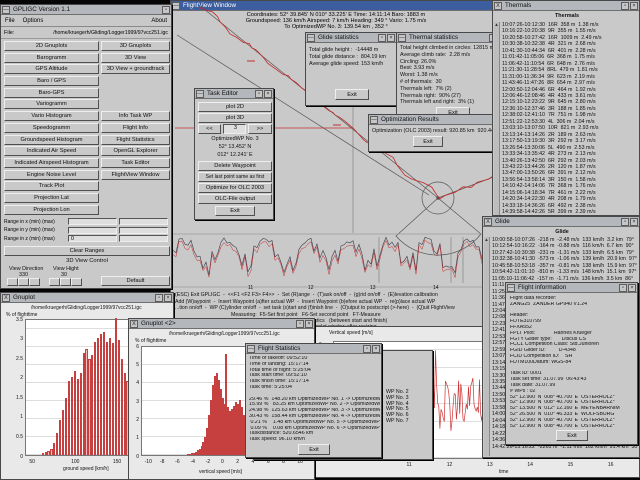 Image resolution: width=640 pixels, height=480 pixels. Describe the element at coordinates (235, 188) in the screenshot. I see `optimize-olc-button: Optimize for OLC 2003` at that location.